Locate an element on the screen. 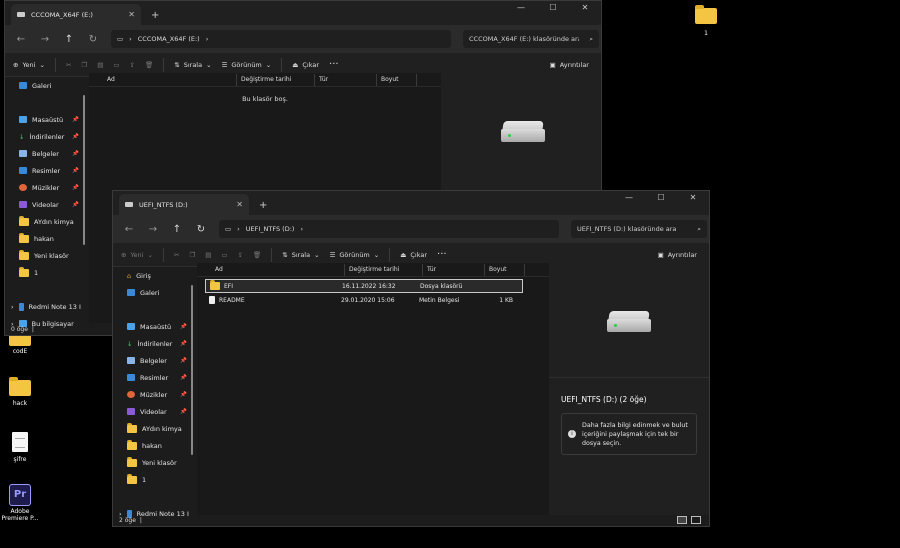 The height and width of the screenshot is (548, 900). title-bar: CCCOMA_X64F (E:) ✕ + — ☐ ✕ is located at coordinates (303, 13).